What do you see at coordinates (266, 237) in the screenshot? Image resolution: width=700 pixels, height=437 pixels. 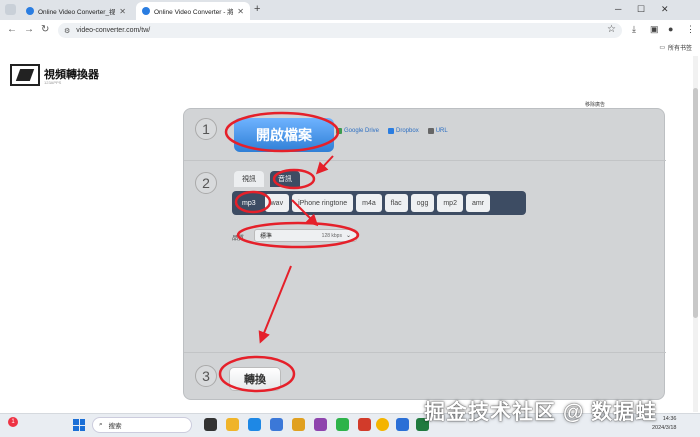 I see `quality-value: 標準` at bounding box center [266, 237].